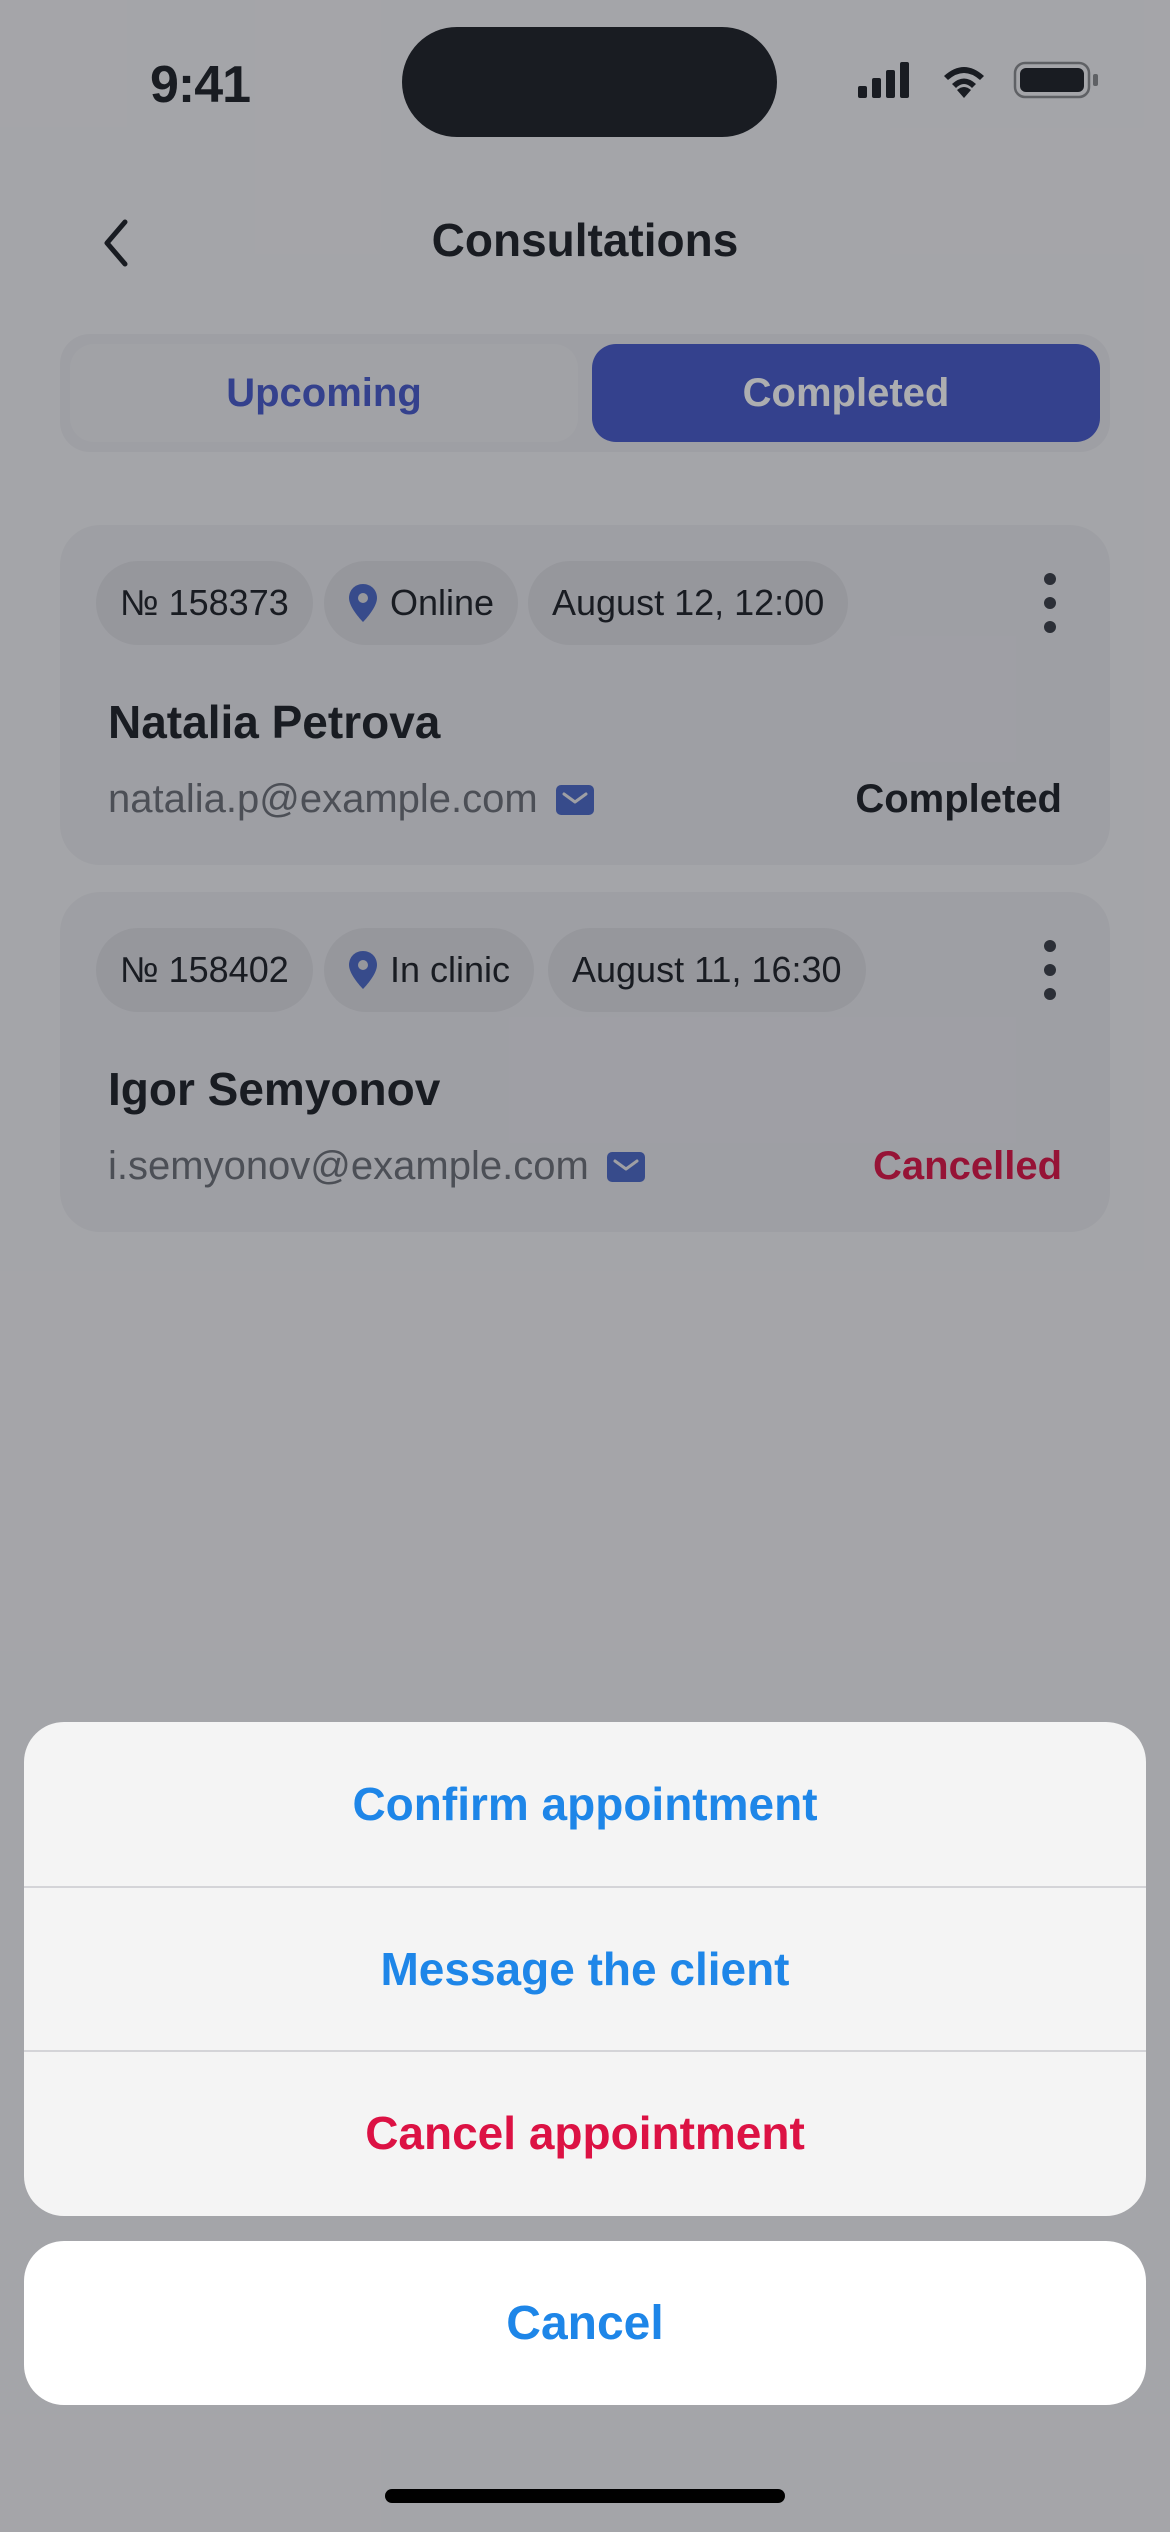  I want to click on confirm-appointment-button: Confirm appointment, so click(585, 1804).